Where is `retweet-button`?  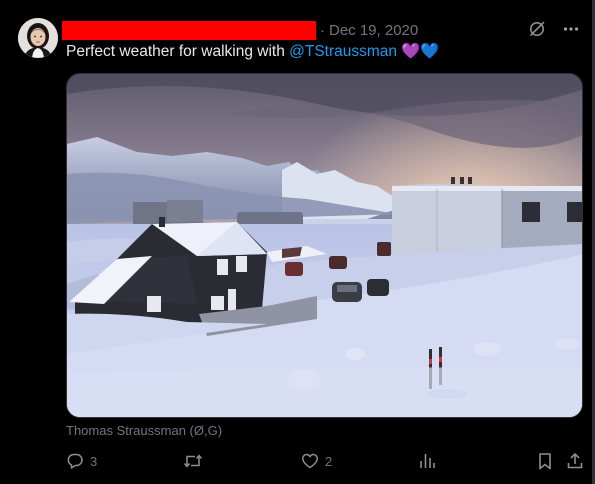
retweet-button is located at coordinates (196, 461).